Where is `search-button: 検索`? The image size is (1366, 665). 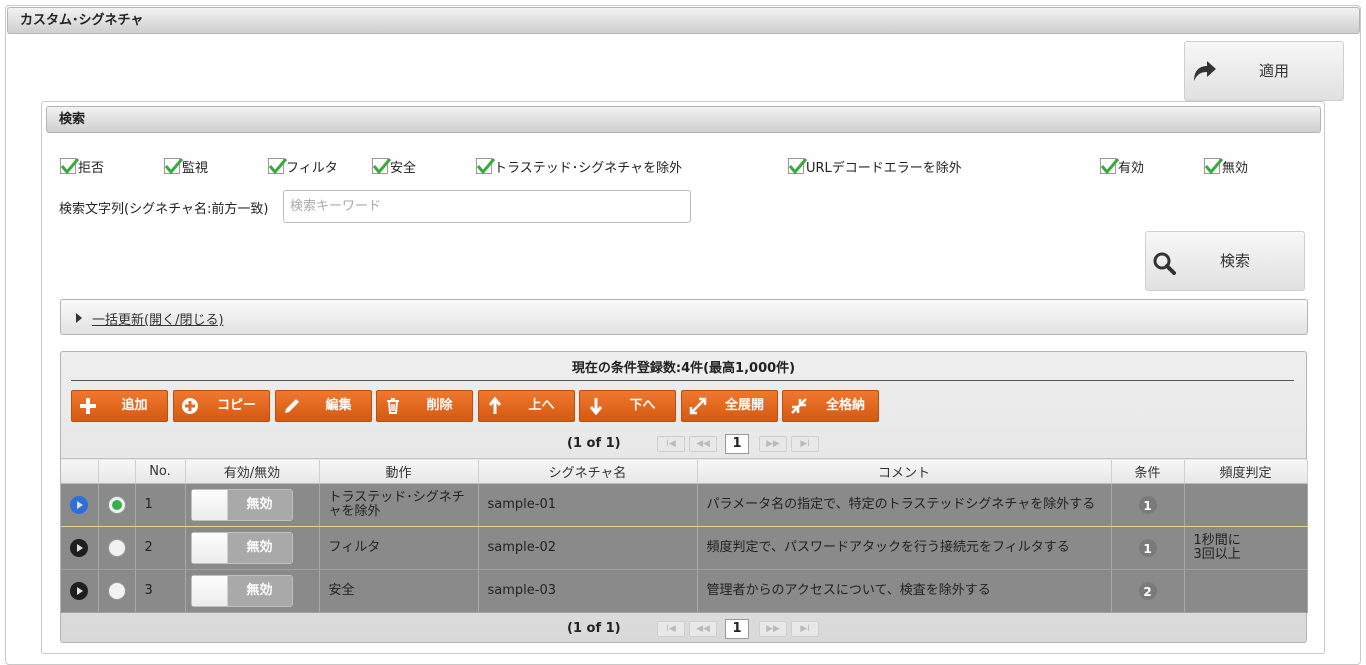
search-button: 検索 is located at coordinates (1225, 261).